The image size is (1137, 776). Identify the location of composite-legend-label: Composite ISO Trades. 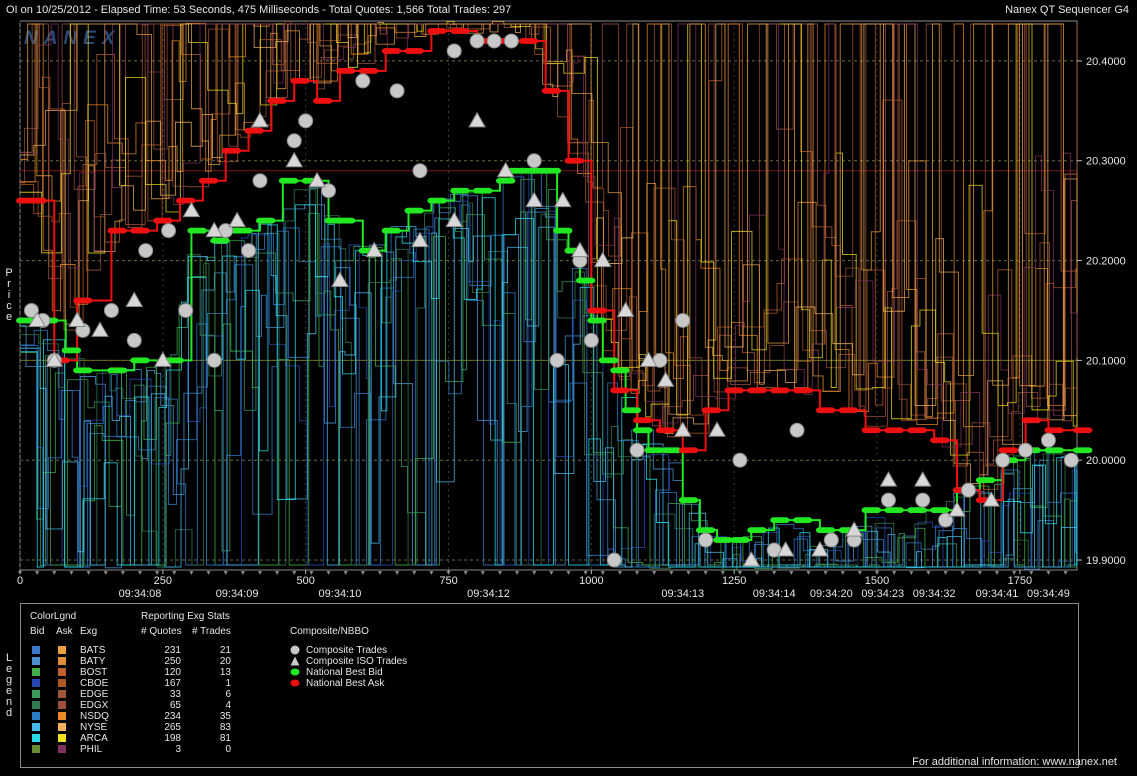
(357, 661).